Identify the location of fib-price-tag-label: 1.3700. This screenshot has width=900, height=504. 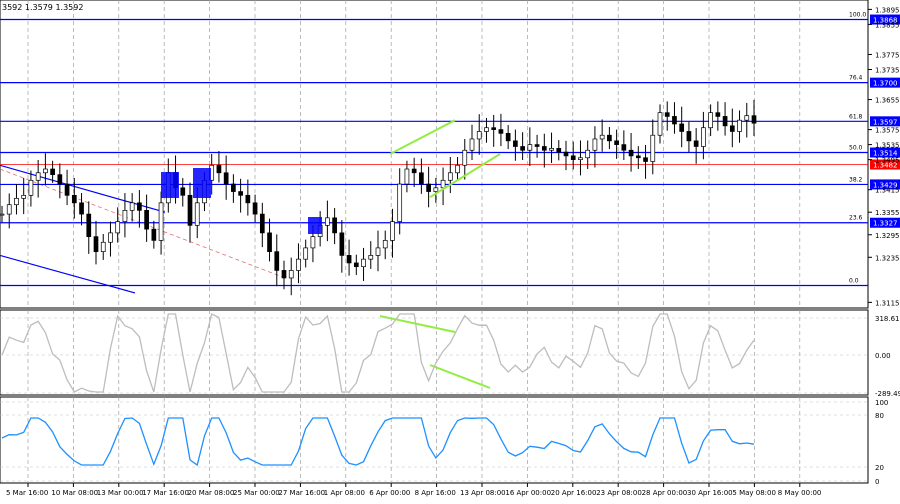
(885, 84).